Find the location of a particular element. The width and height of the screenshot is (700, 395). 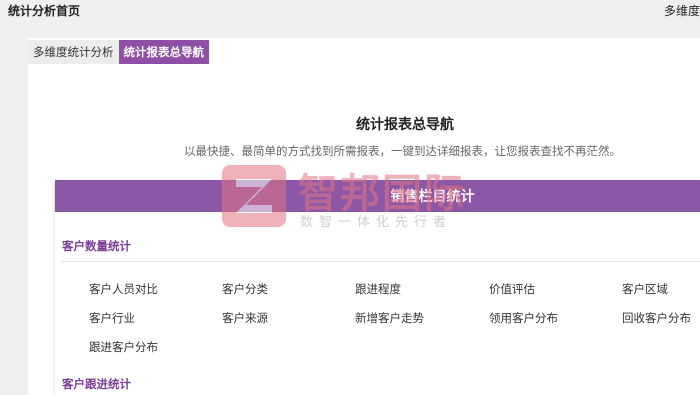

report-link: 跟进程度 is located at coordinates (378, 289).